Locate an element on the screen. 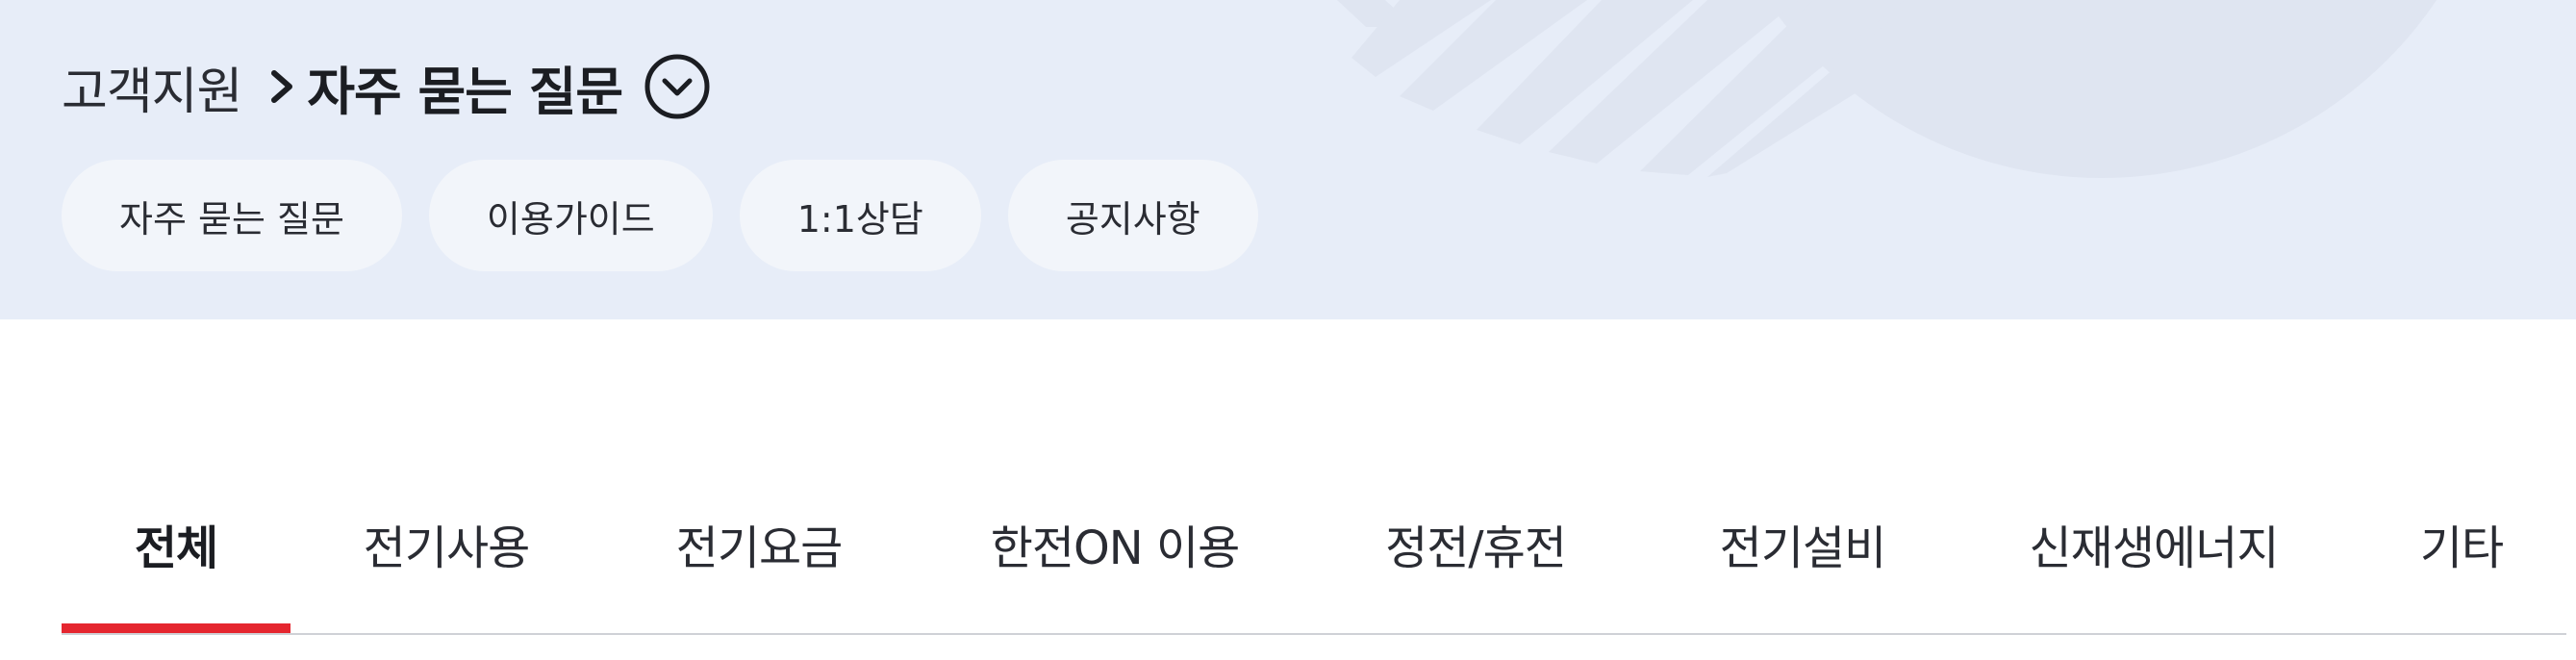 The image size is (2576, 660). tab-all: 전체 is located at coordinates (176, 543).